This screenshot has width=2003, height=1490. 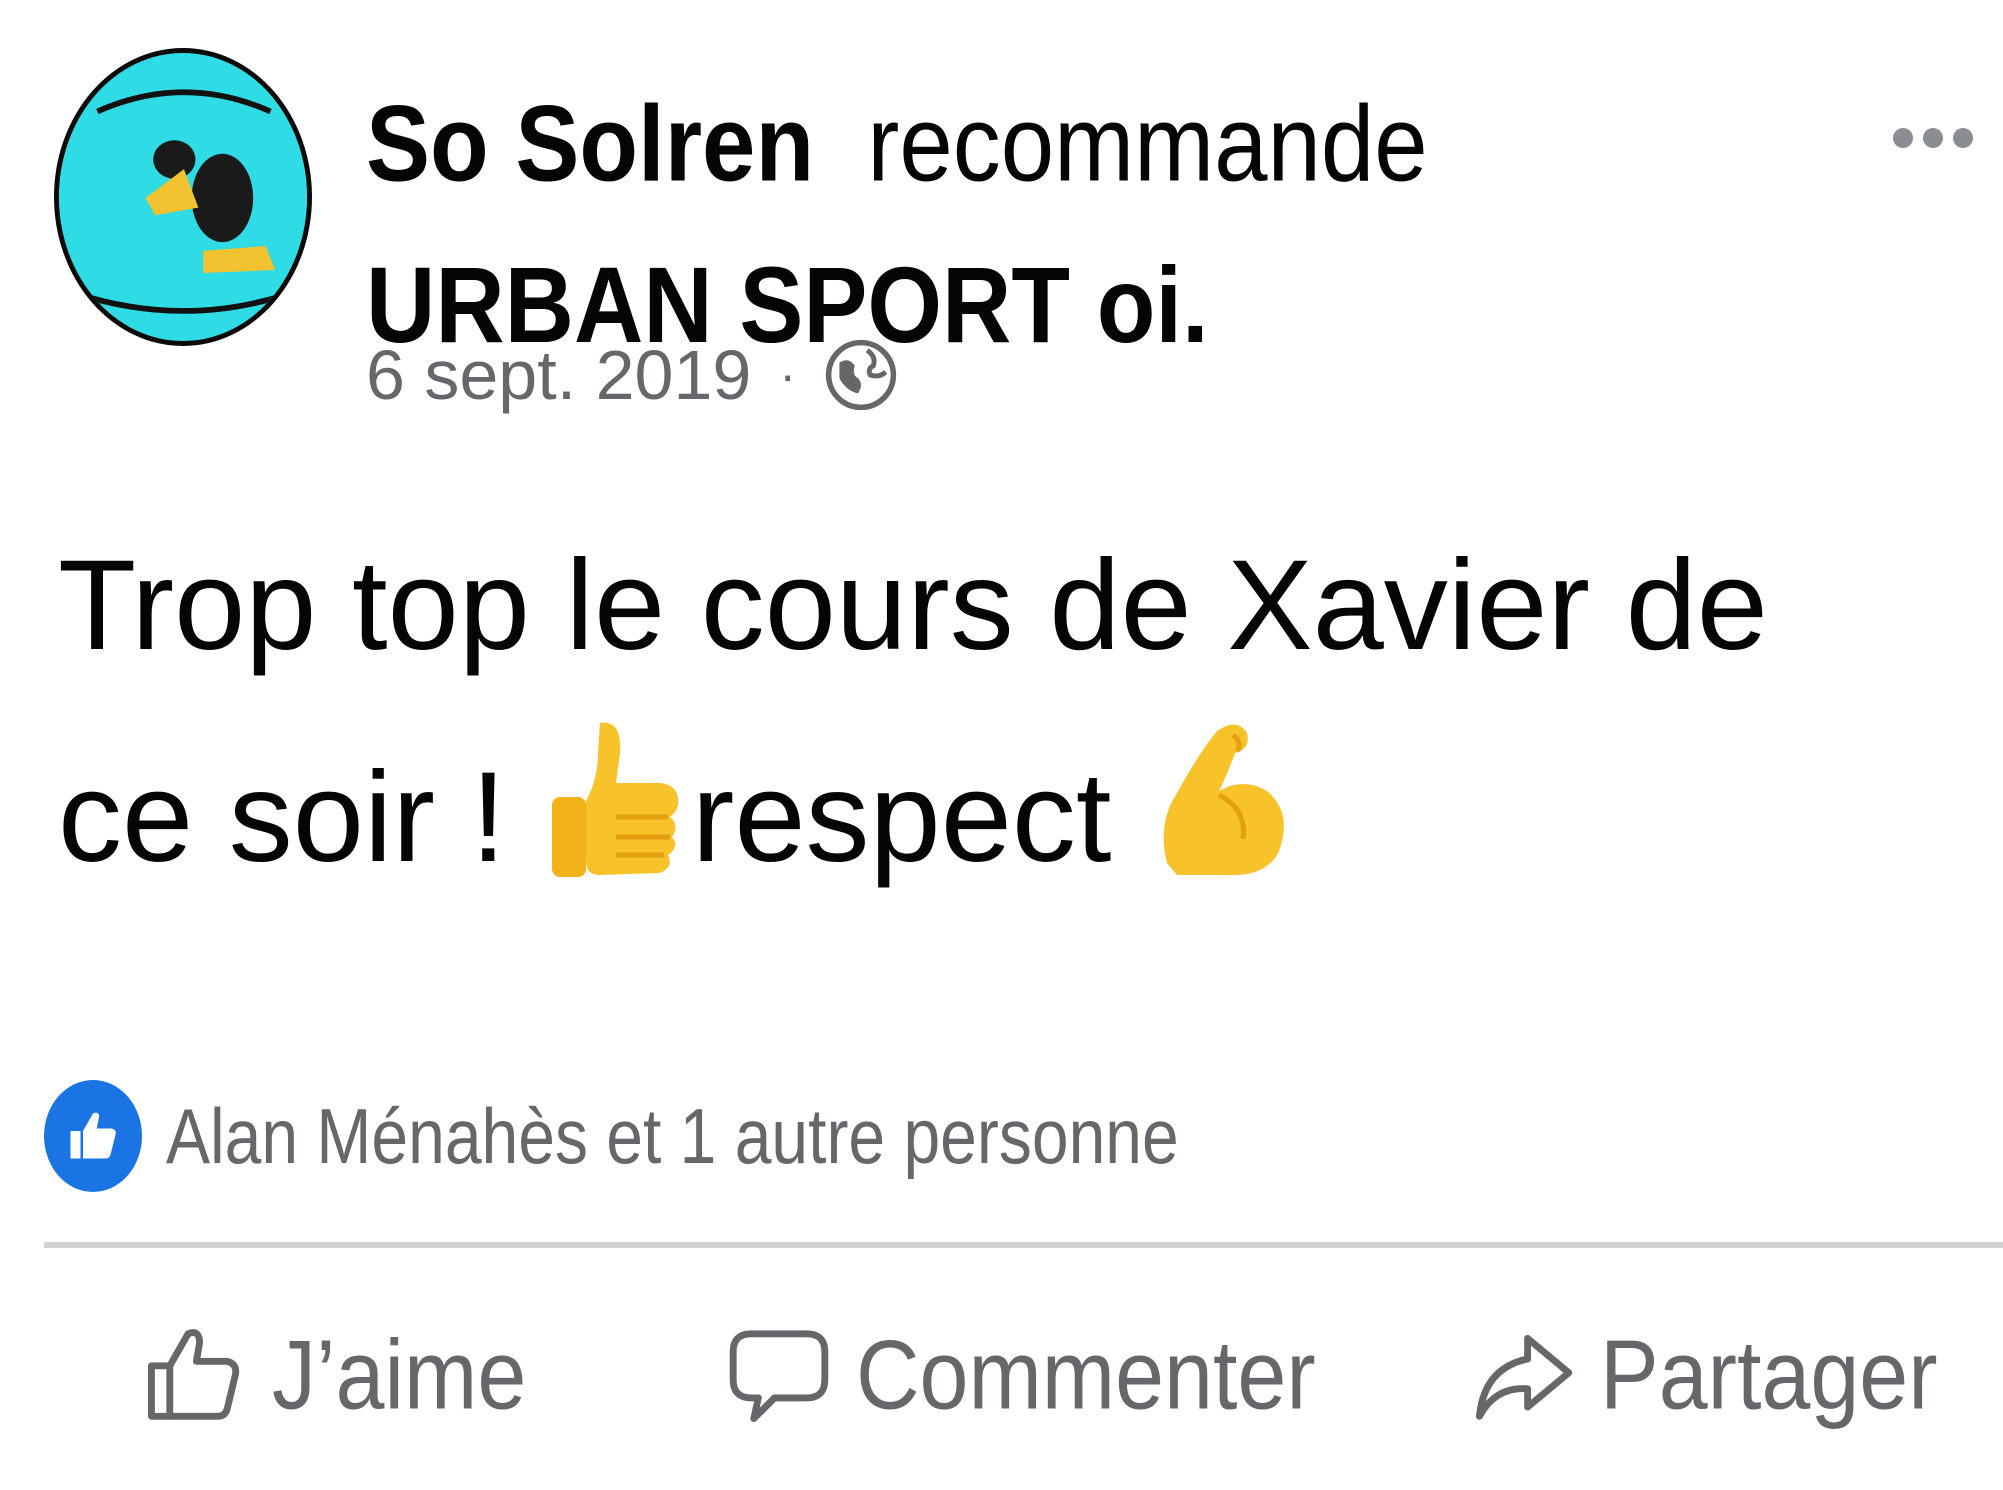 I want to click on share-icon, so click(x=1524, y=1377).